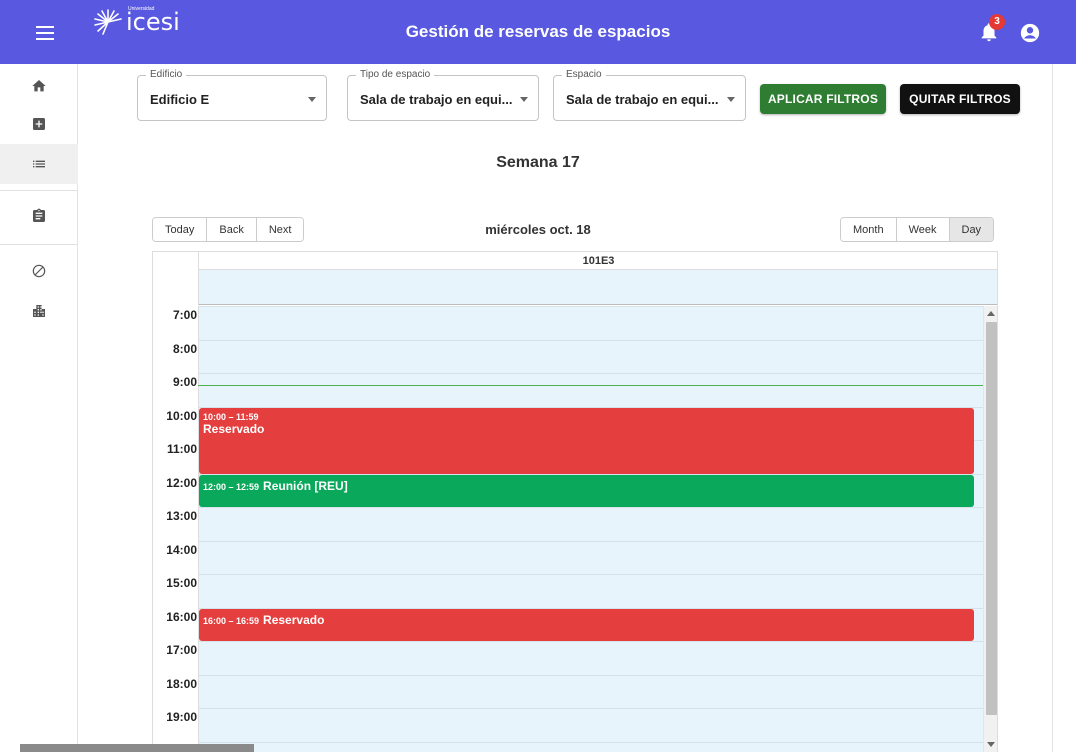 The width and height of the screenshot is (1076, 752). I want to click on time-label: 18:00, so click(181, 683).